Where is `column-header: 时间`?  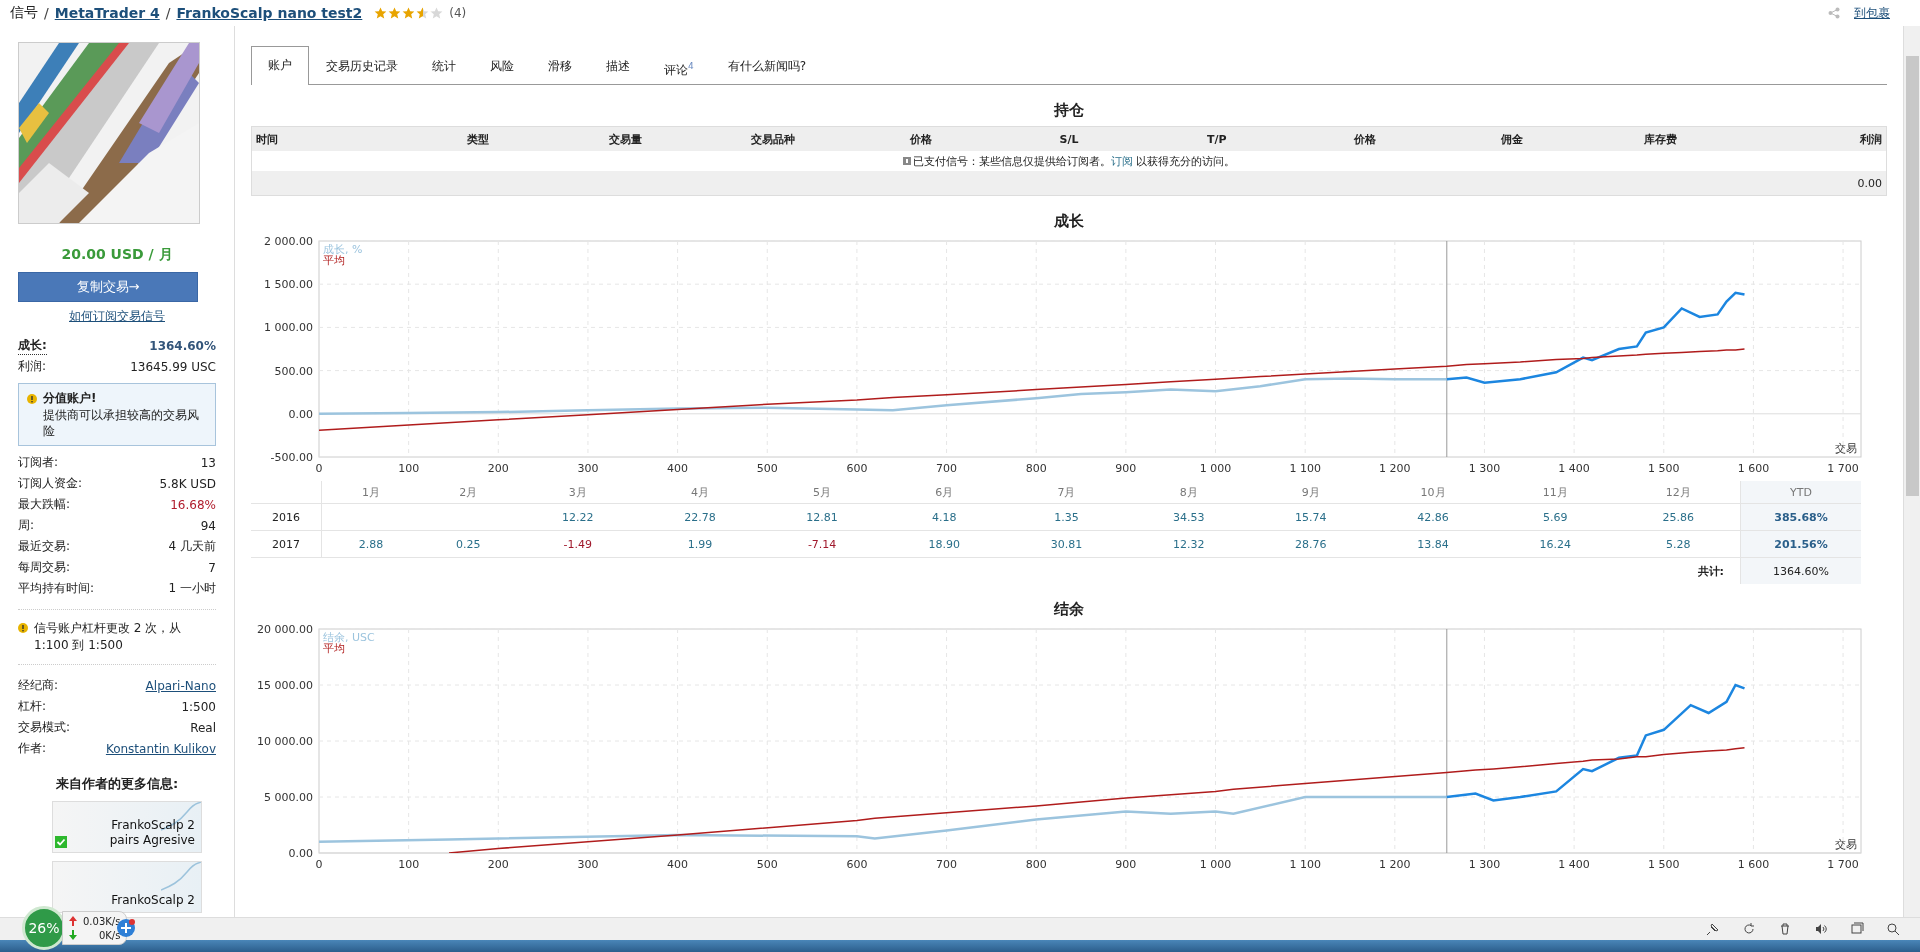
column-header: 时间 is located at coordinates (267, 139).